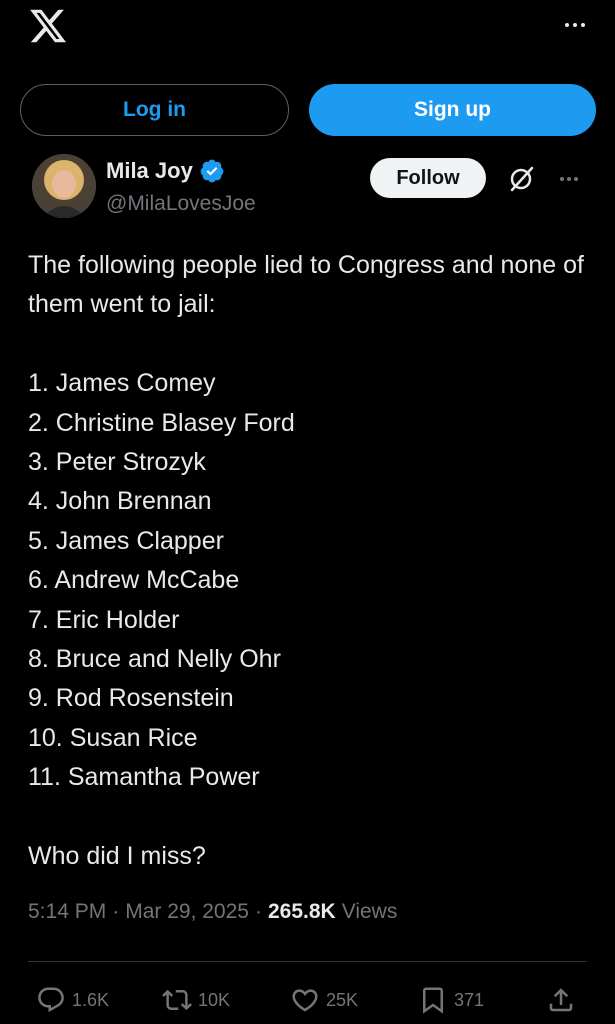 The image size is (615, 1024). I want to click on list-item: 2. Christine Blasey Ford, so click(161, 422).